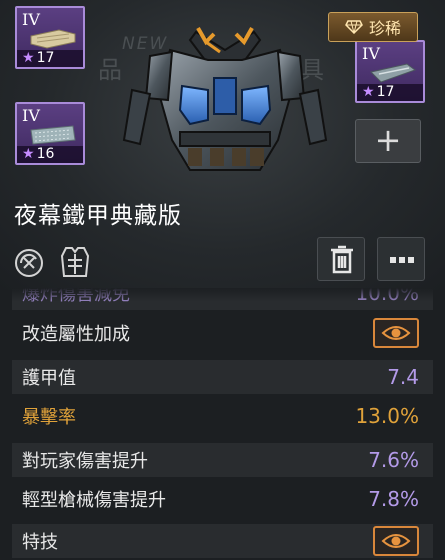  I want to click on stat-value: 7.4, so click(403, 377).